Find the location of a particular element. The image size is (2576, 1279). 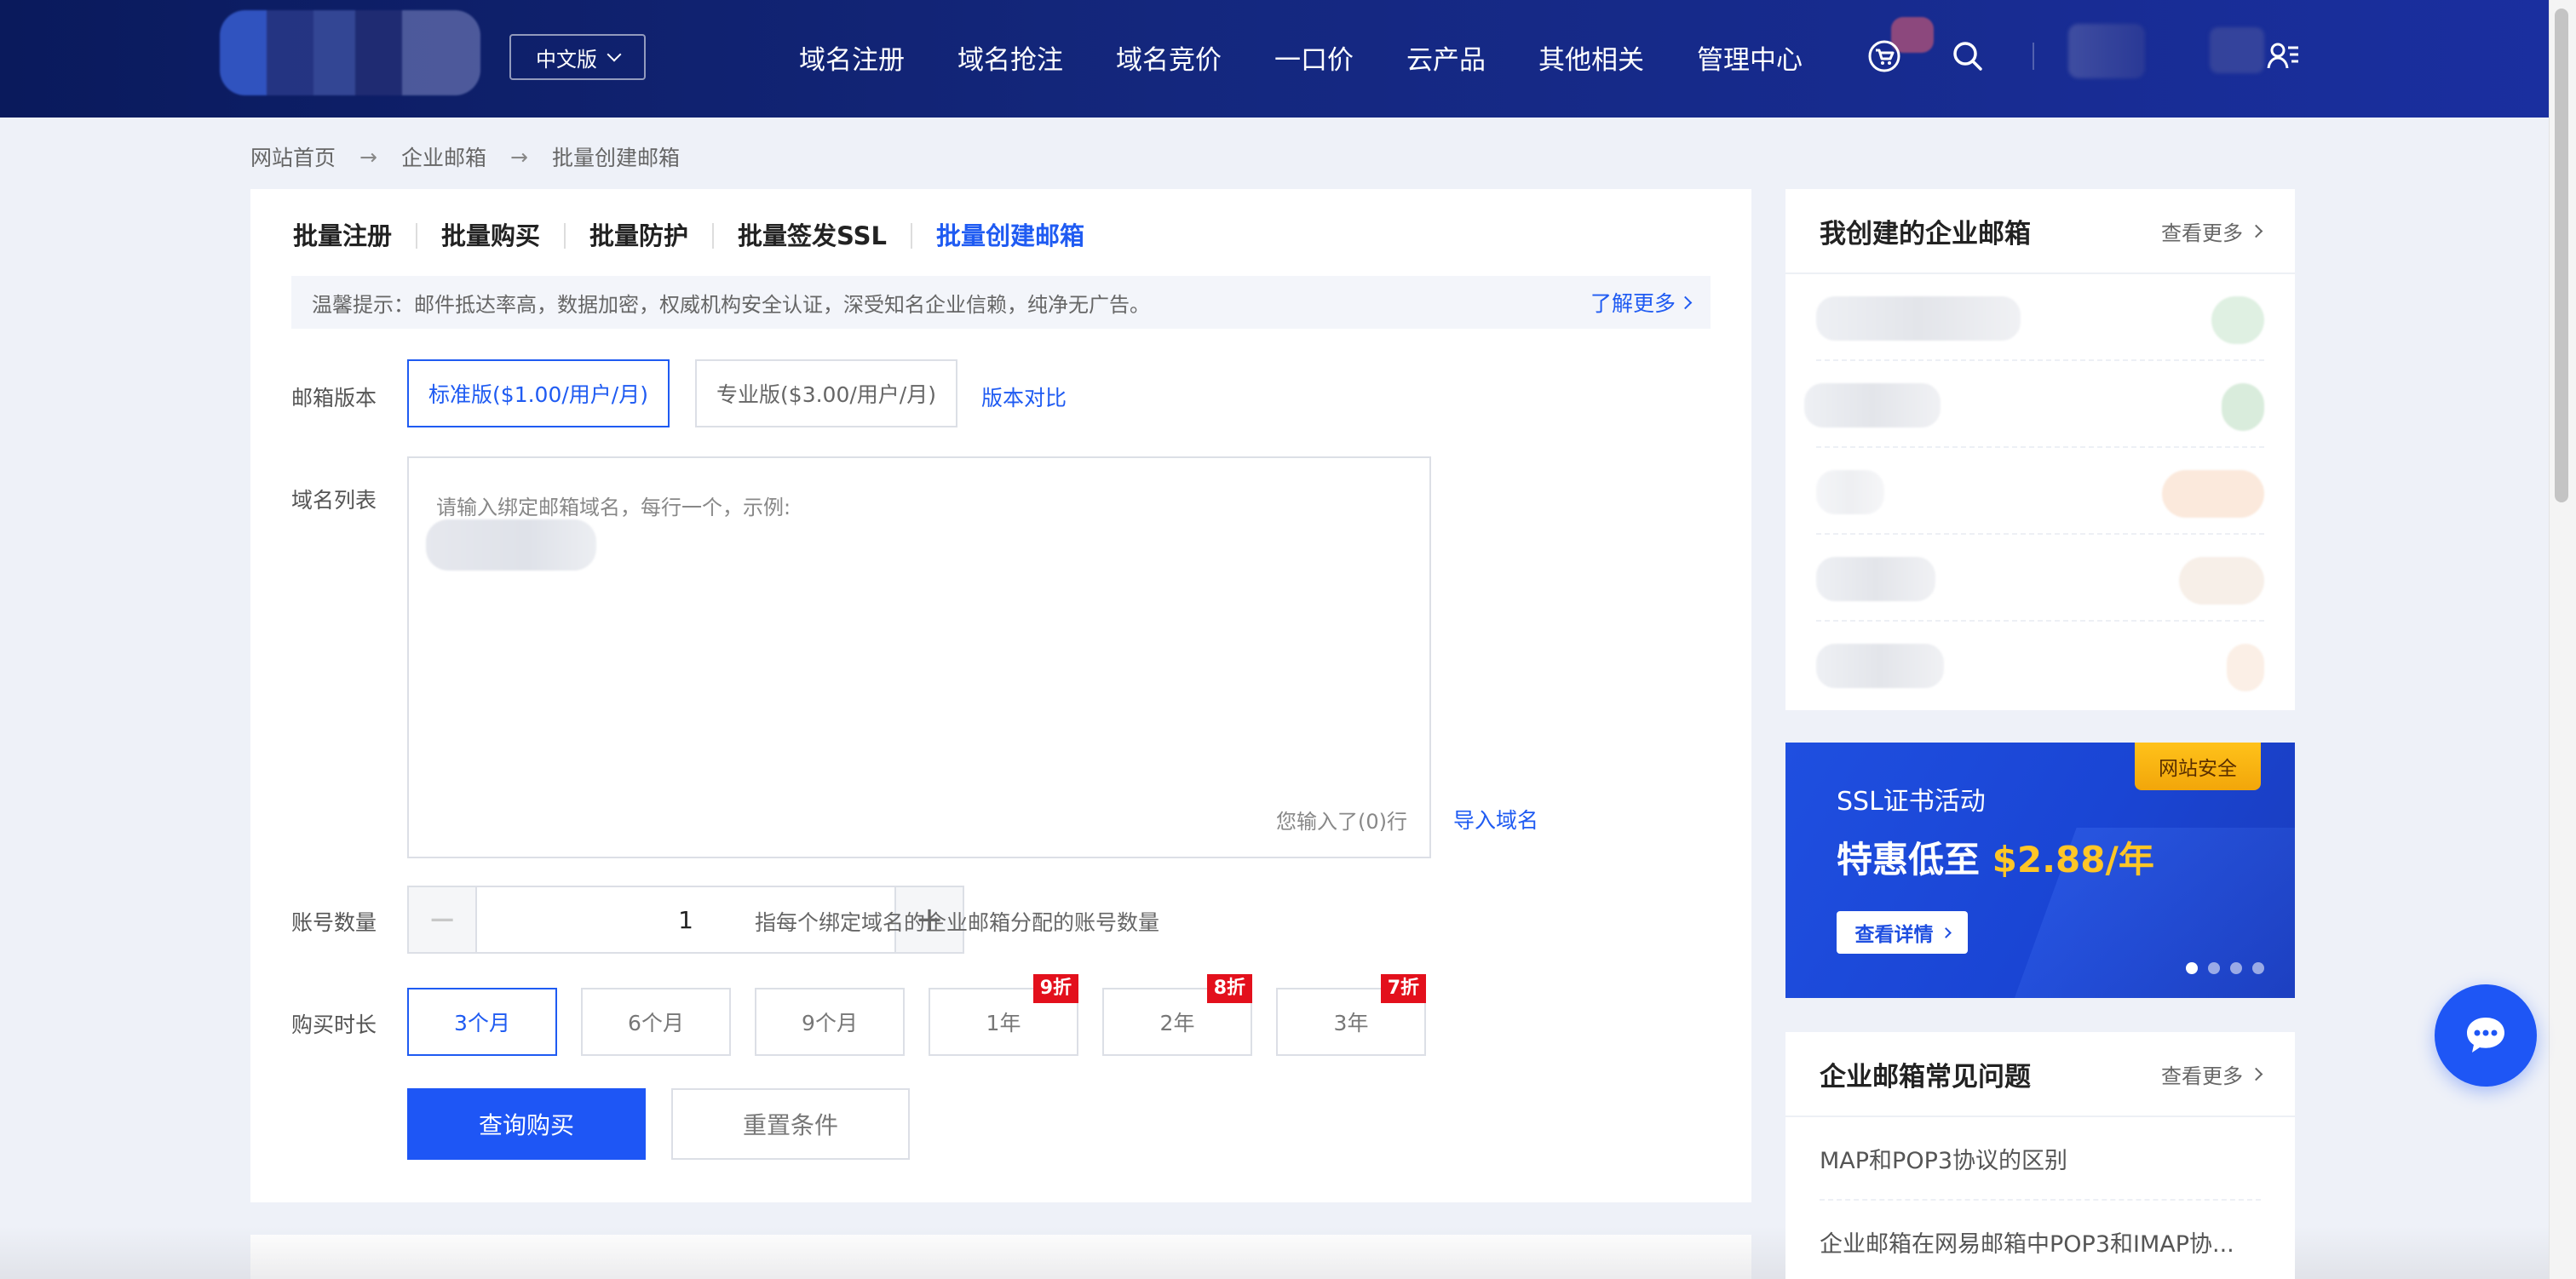

learn-more-label: 了解更多 is located at coordinates (1633, 304).